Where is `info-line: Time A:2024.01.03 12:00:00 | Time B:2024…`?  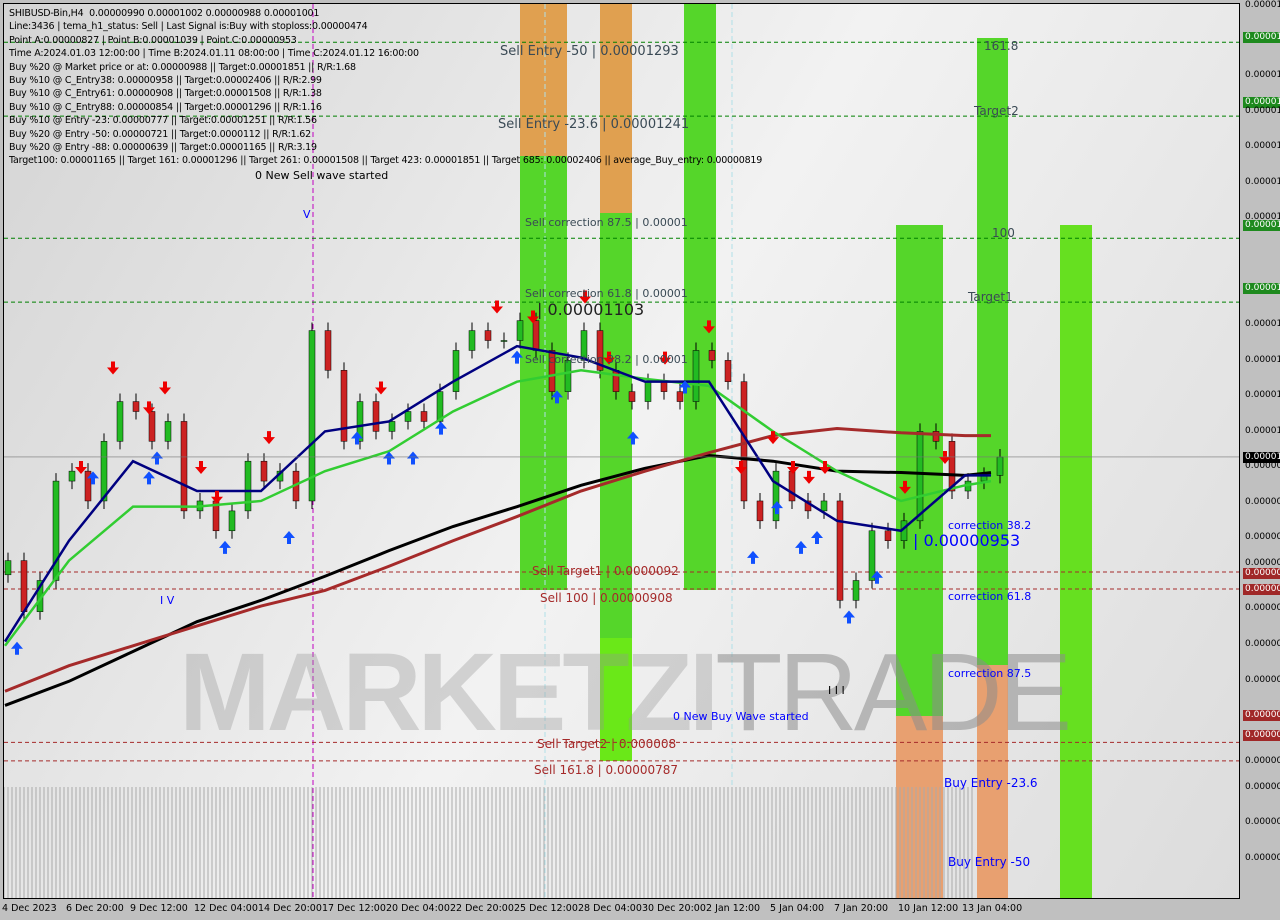 info-line: Time A:2024.01.03 12:00:00 | Time B:2024… is located at coordinates (214, 54).